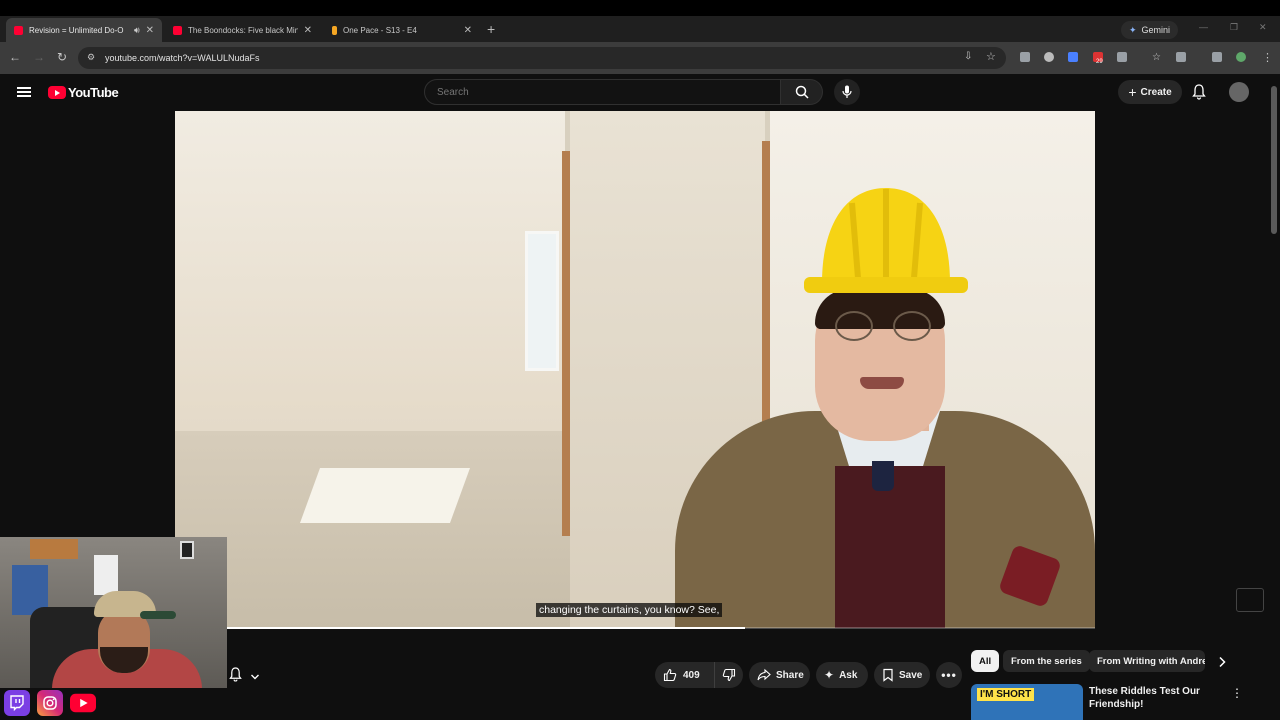  I want to click on like-button: 409, so click(685, 675).